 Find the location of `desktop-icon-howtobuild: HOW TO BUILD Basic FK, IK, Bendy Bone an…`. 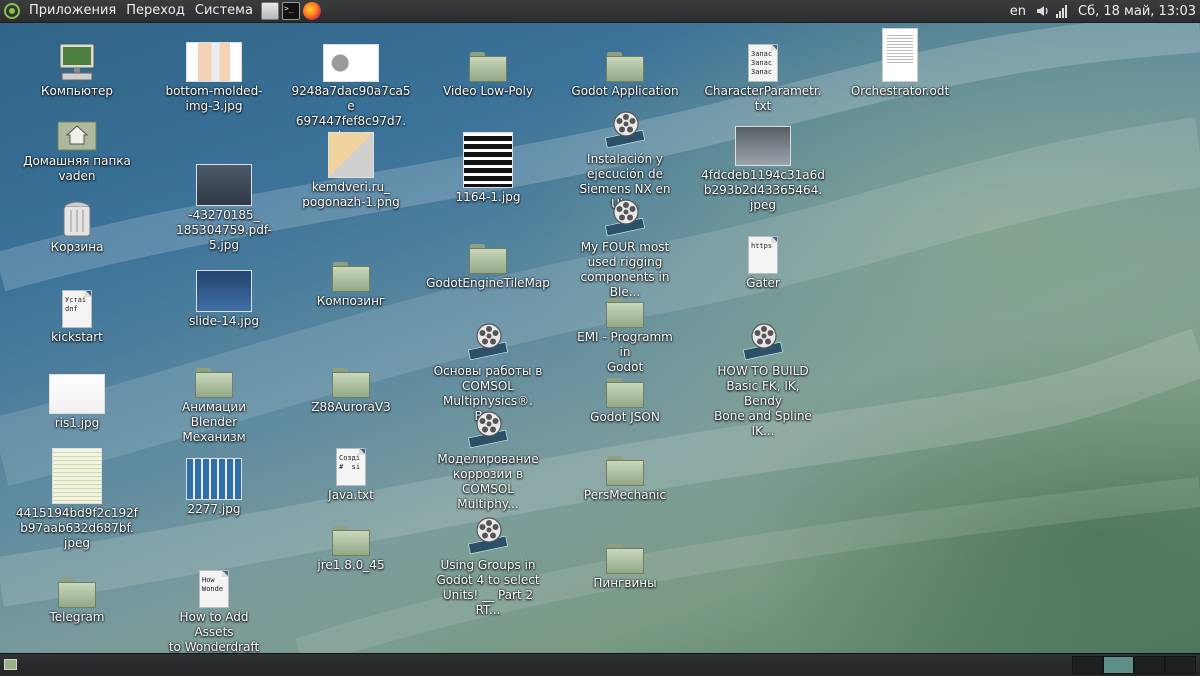

desktop-icon-howtobuild: HOW TO BUILD Basic FK, IK, Bendy Bone an… is located at coordinates (763, 379).